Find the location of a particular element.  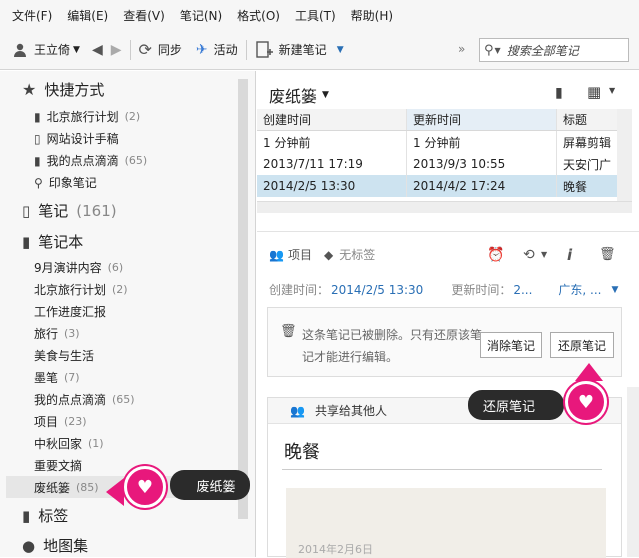

notebook-item: 北京旅行计划 (2) is located at coordinates (81, 289).